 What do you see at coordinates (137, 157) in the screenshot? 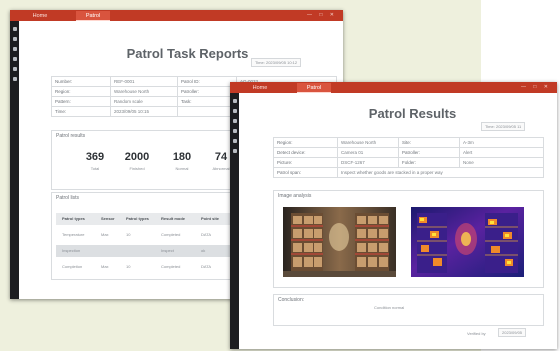
I see `stat-value: 2000` at bounding box center [137, 157].